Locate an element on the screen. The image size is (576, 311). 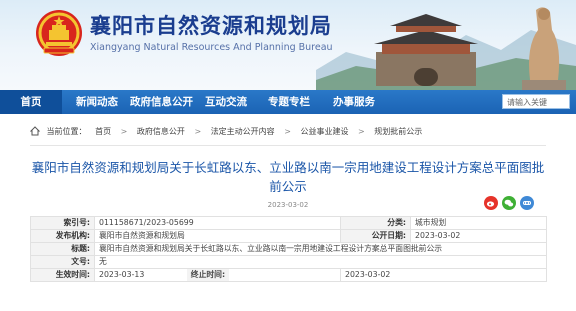
site-title: 襄阳市自然资源和规划局 is located at coordinates (211, 26).